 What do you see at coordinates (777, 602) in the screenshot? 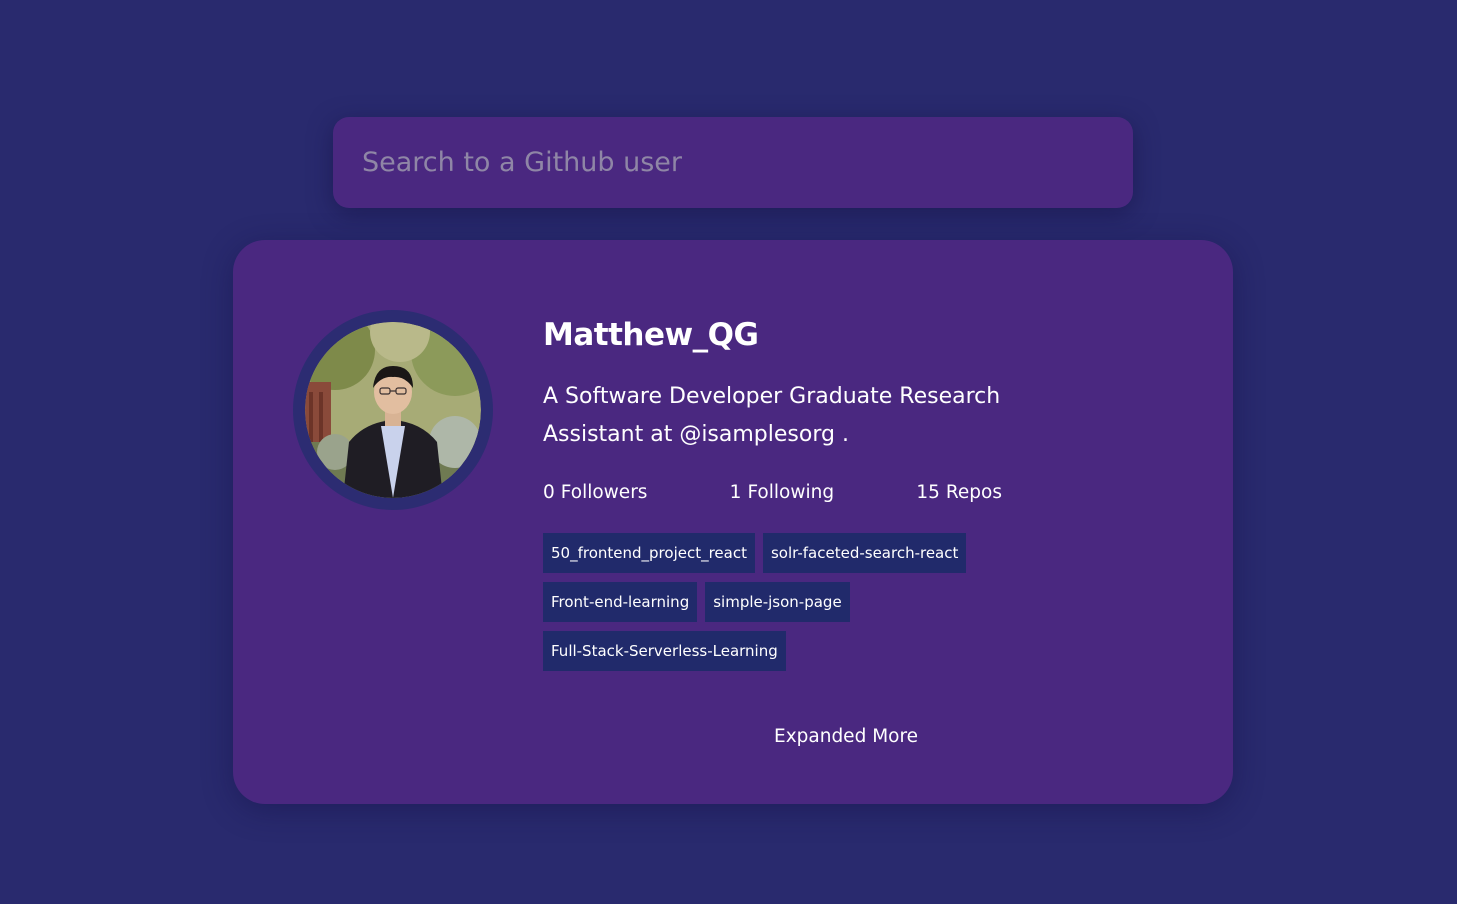
I see `repo-link: simple-json-page` at bounding box center [777, 602].